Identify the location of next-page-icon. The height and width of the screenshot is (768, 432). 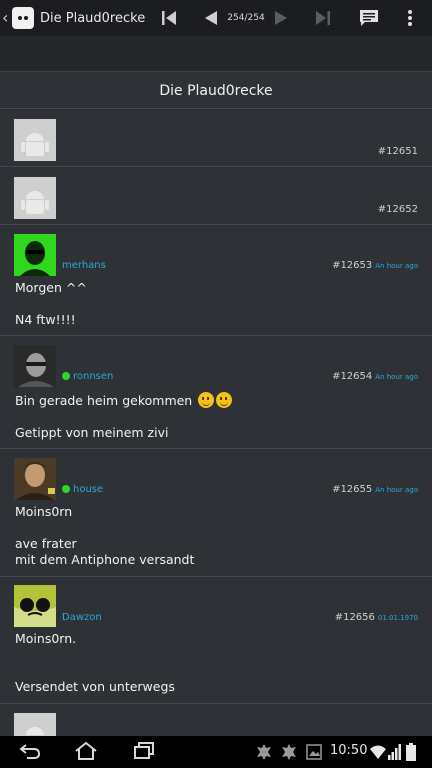
(281, 18).